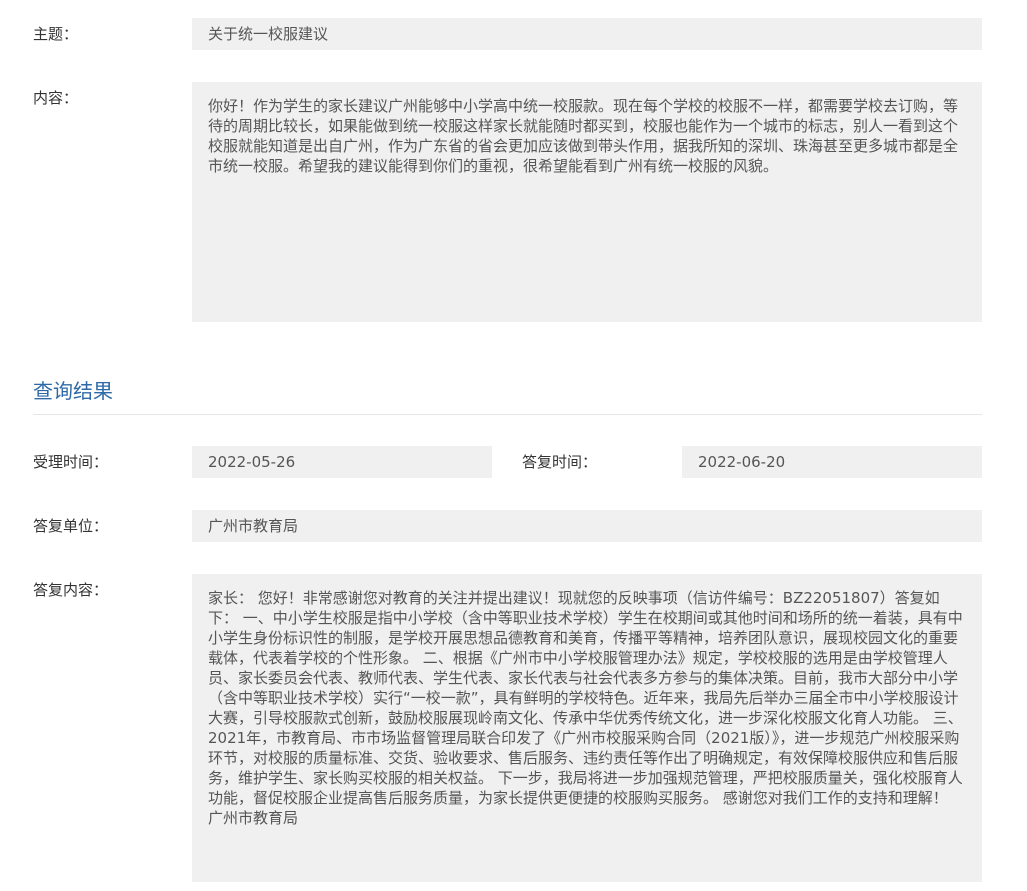  What do you see at coordinates (342, 462) in the screenshot?
I see `accept-time-field: 2022-05-26` at bounding box center [342, 462].